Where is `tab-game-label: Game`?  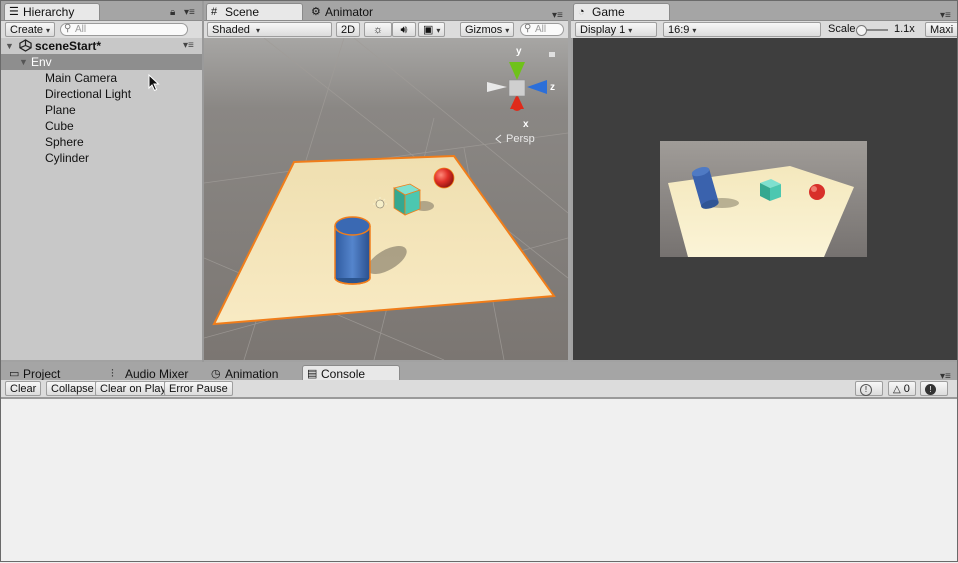 tab-game-label: Game is located at coordinates (608, 12).